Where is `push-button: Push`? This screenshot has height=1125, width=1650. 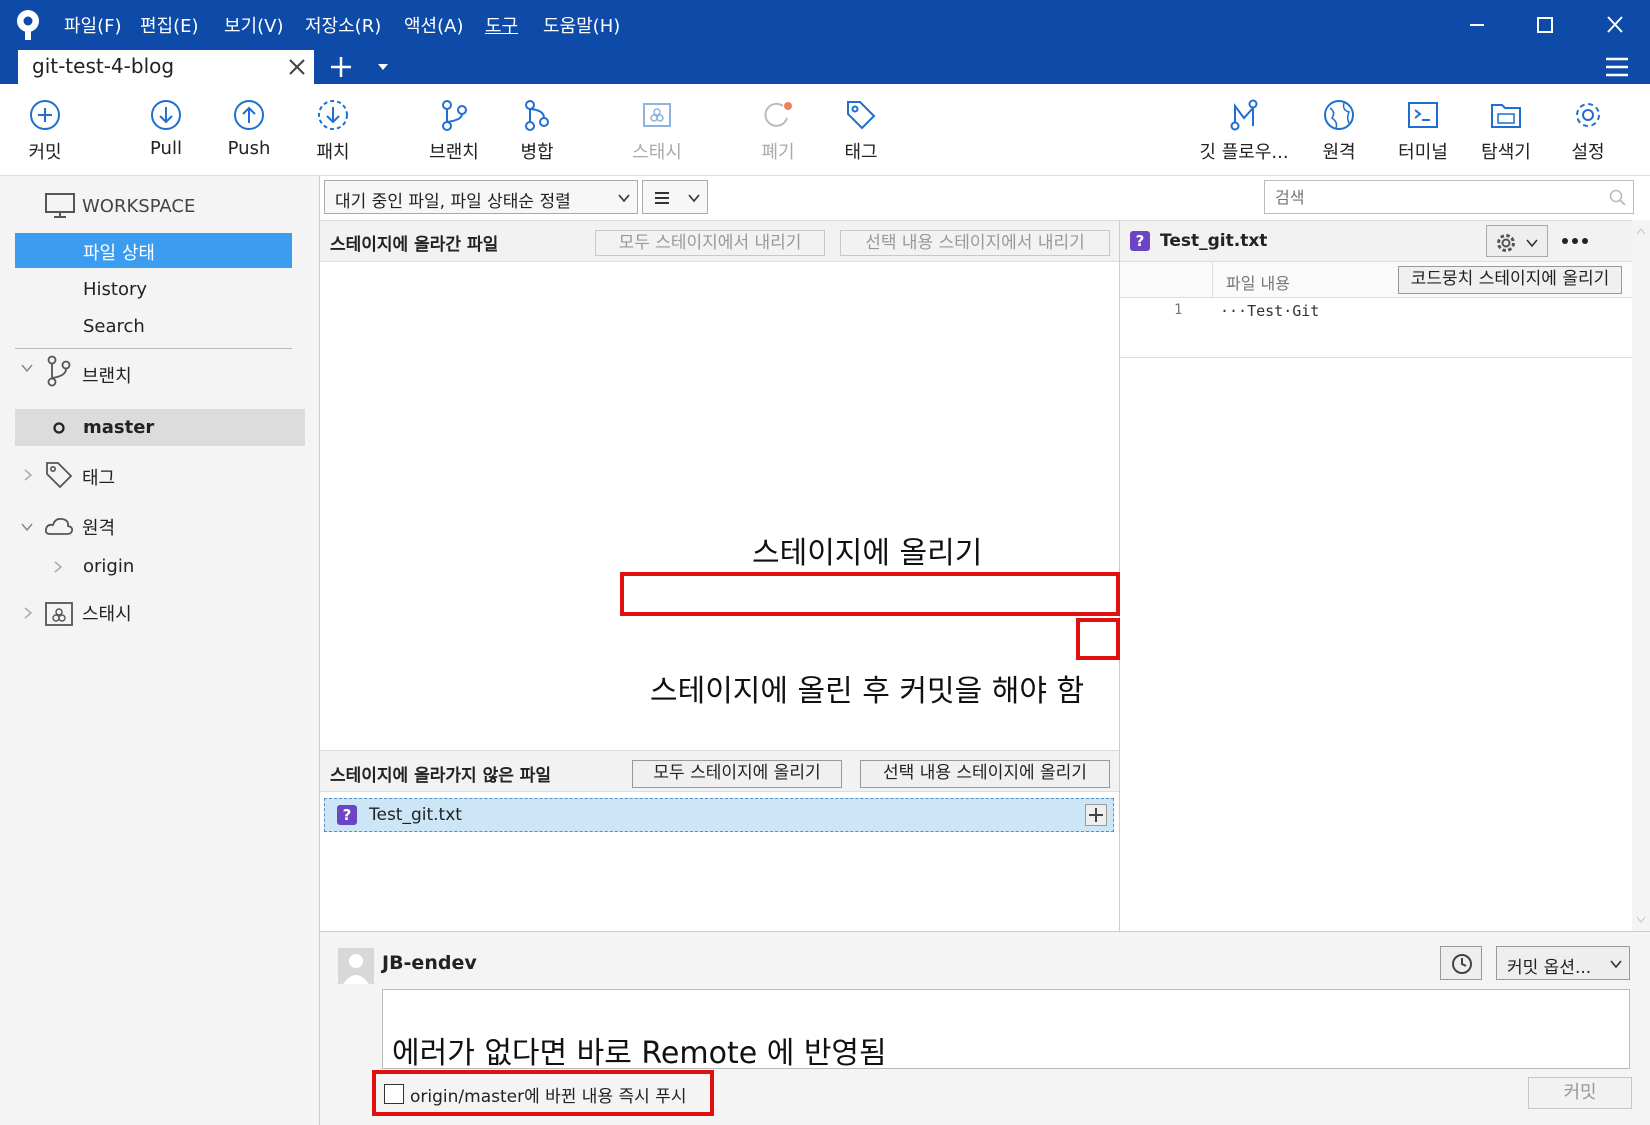
push-button: Push is located at coordinates (249, 130).